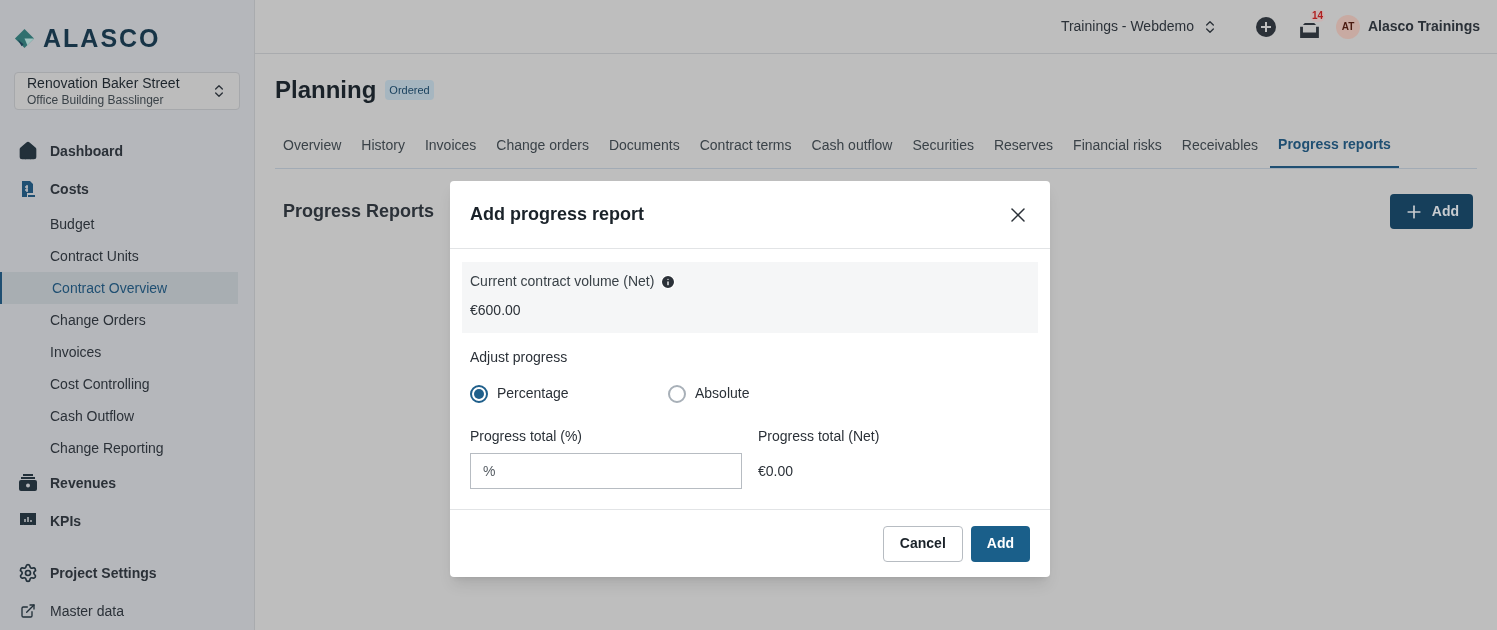 The width and height of the screenshot is (1497, 630). Describe the element at coordinates (1117, 145) in the screenshot. I see `tab: Financial risks` at that location.